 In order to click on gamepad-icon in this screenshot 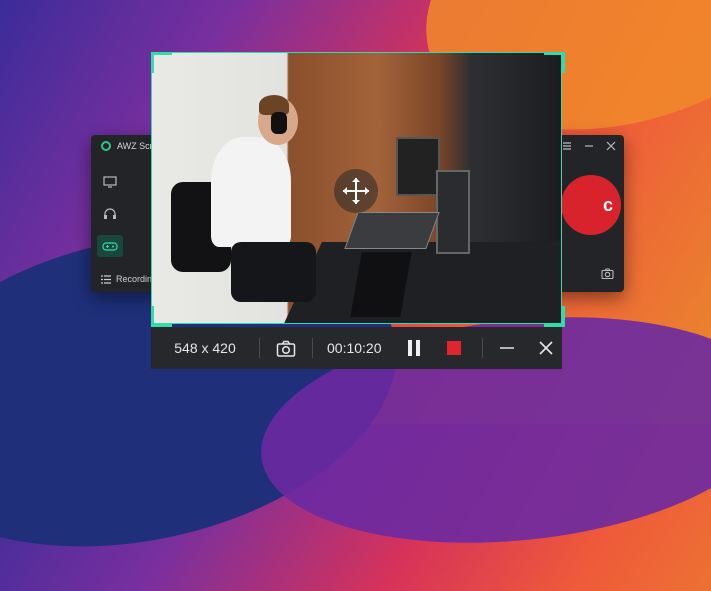, I will do `click(110, 246)`.